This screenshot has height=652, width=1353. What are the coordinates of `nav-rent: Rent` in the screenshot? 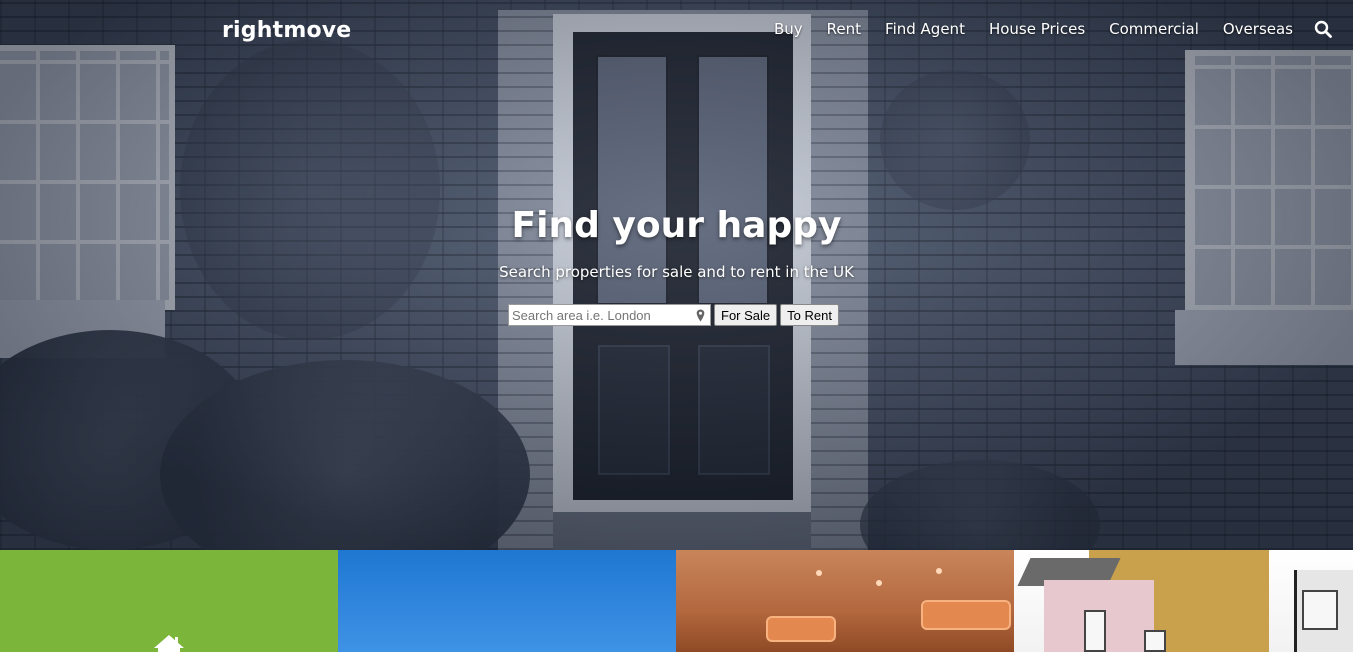 It's located at (844, 29).